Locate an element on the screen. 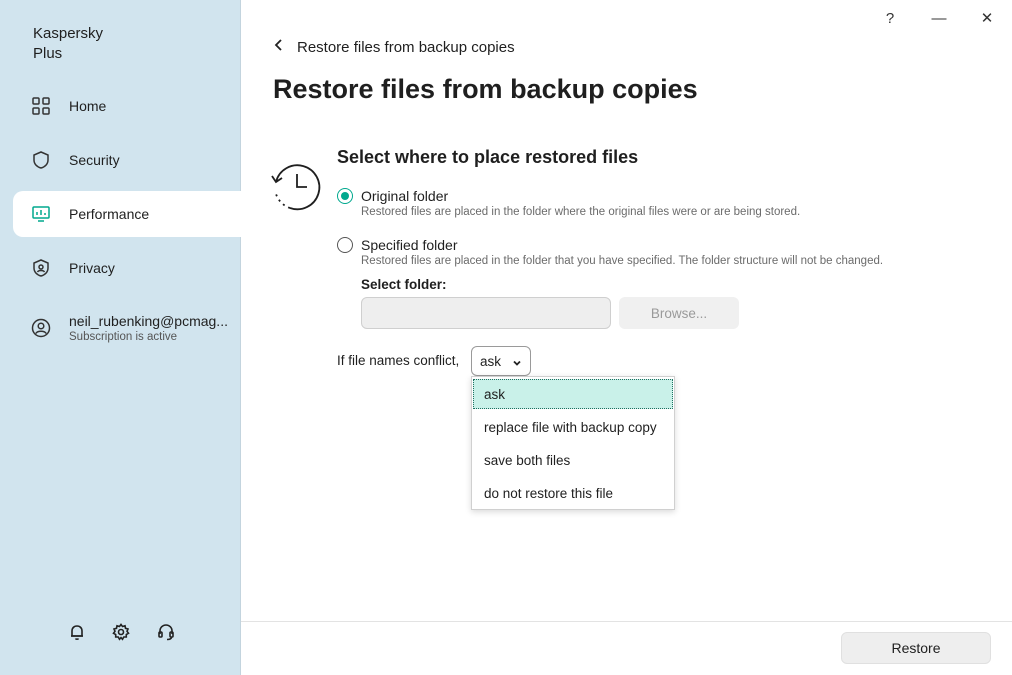 The height and width of the screenshot is (675, 1012). subscription-status: Subscription is active is located at coordinates (123, 337).